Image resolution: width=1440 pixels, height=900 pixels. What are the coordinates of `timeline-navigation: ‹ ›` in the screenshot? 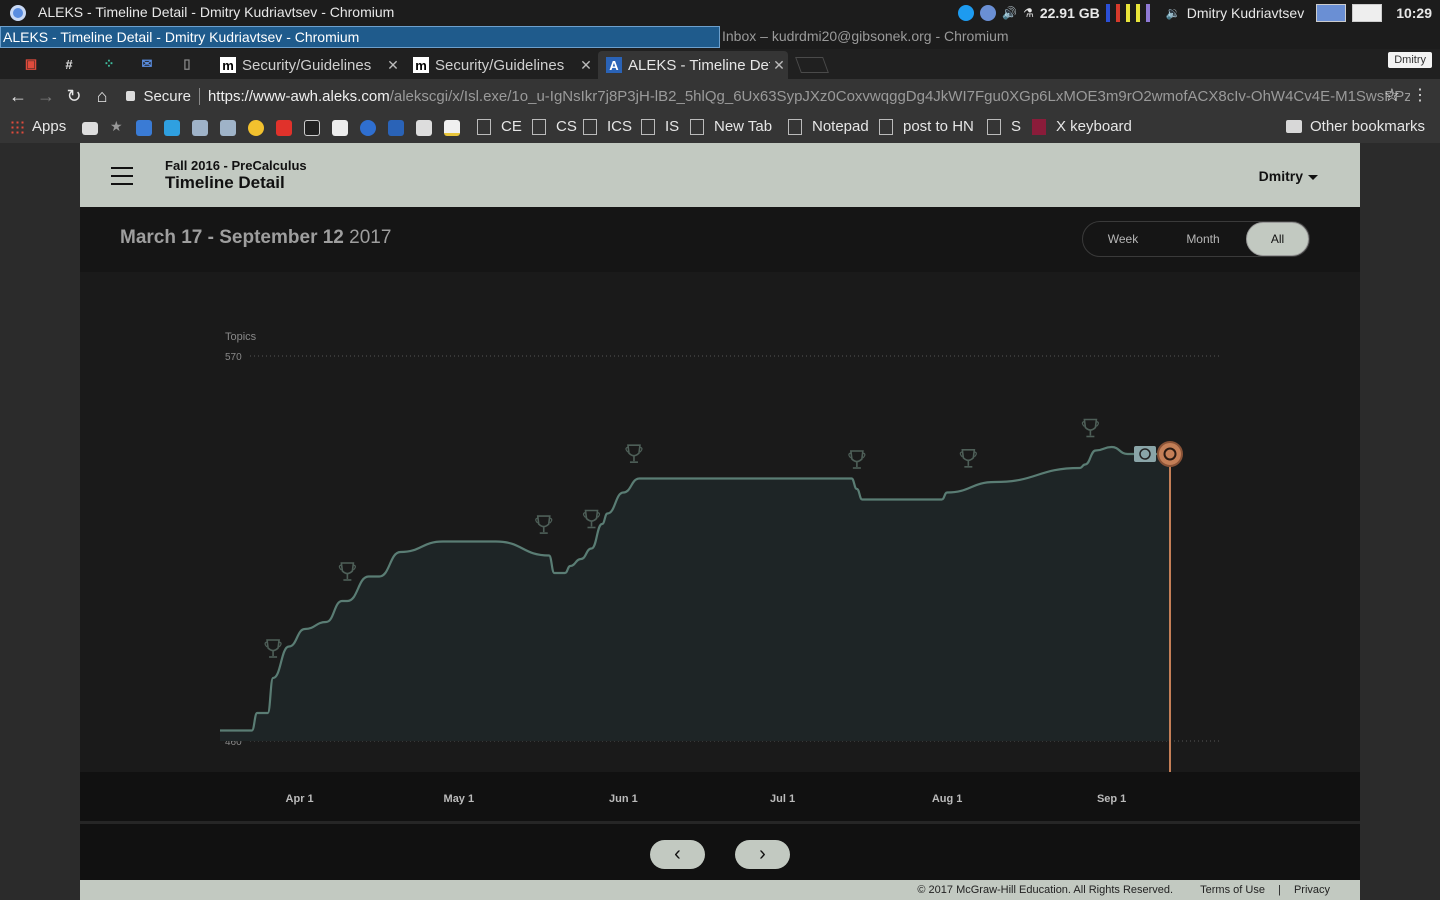 It's located at (720, 853).